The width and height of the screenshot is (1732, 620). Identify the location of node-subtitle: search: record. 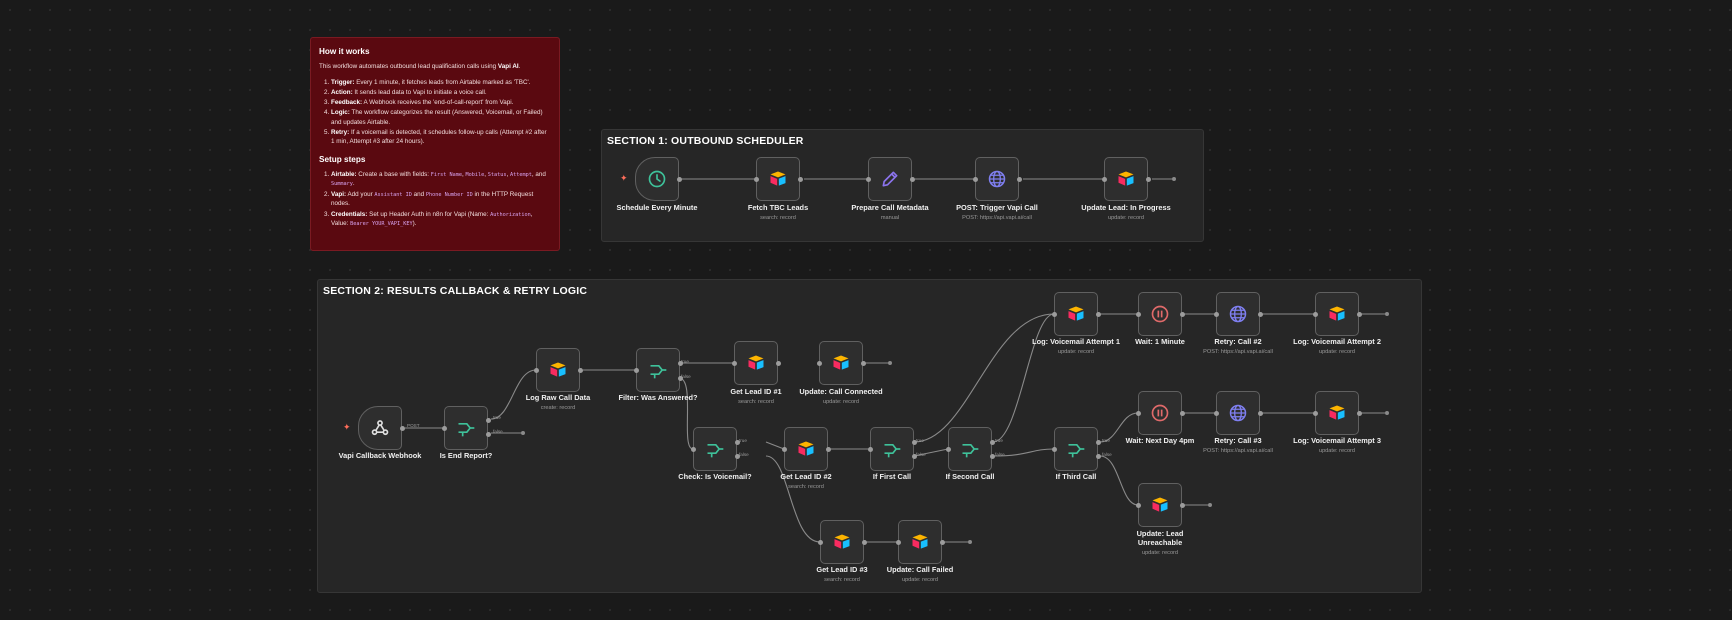
(806, 487).